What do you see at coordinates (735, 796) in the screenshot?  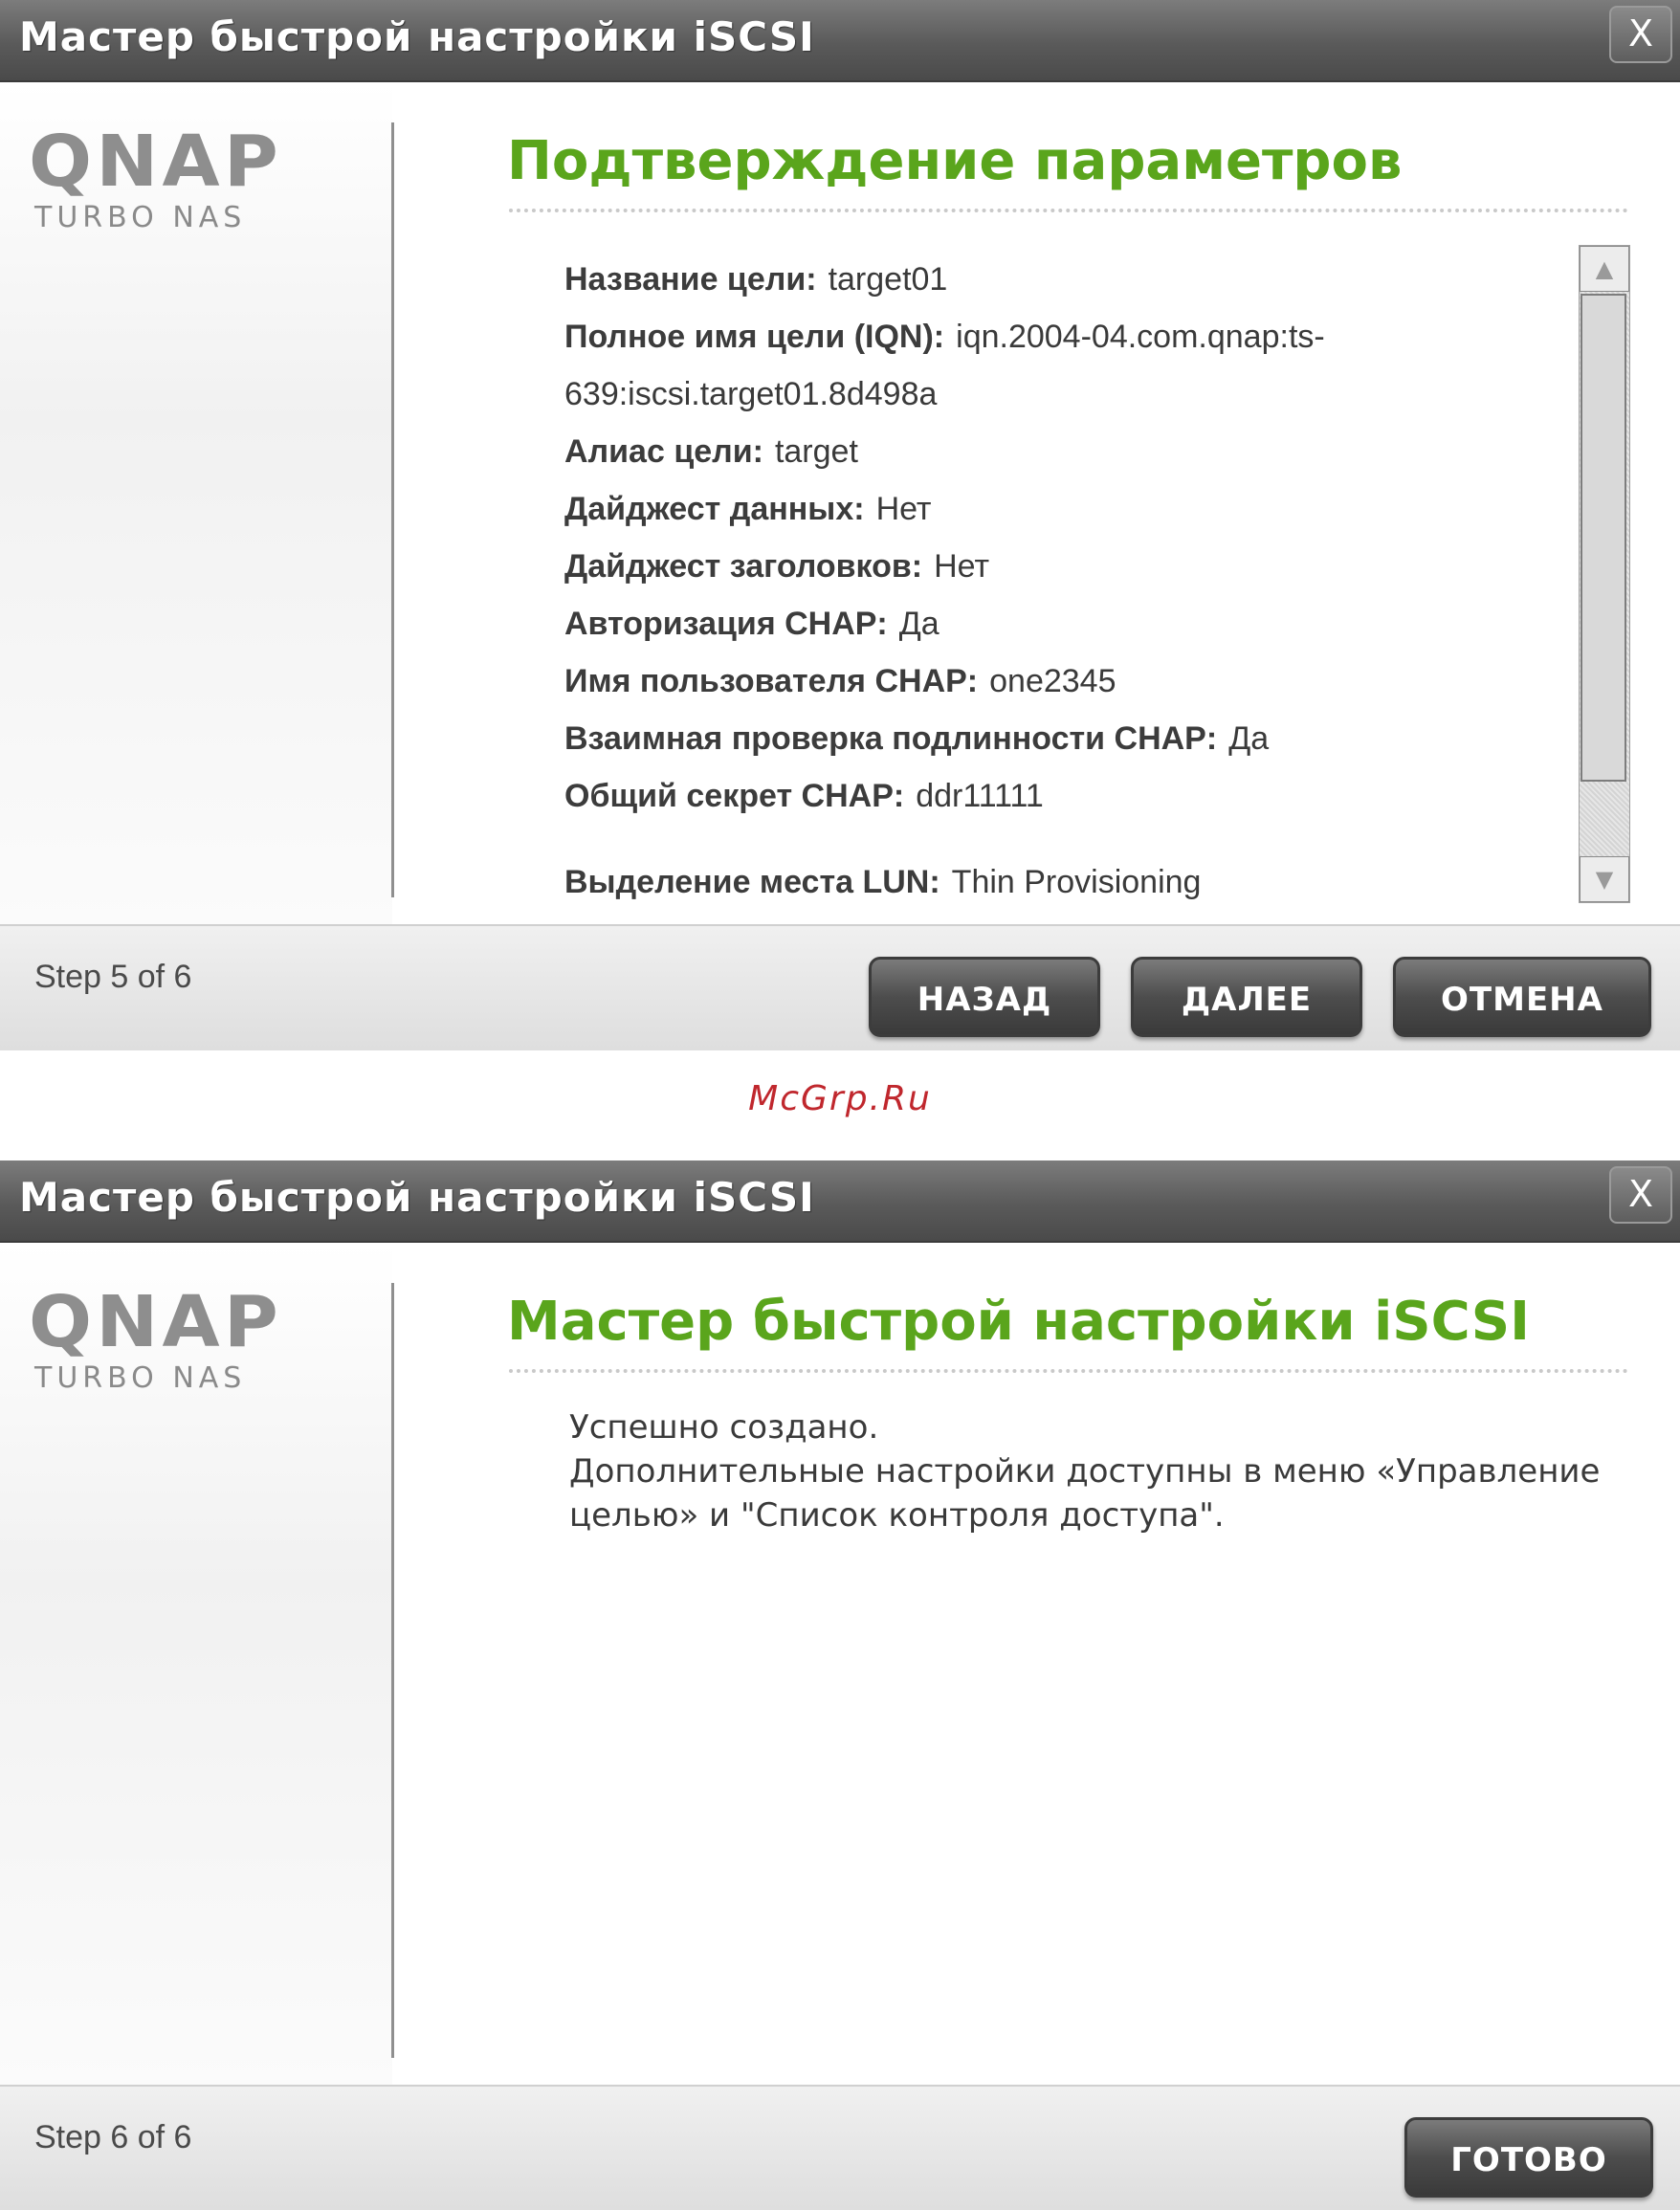 I see `param-label: Общий секрет CHAP:` at bounding box center [735, 796].